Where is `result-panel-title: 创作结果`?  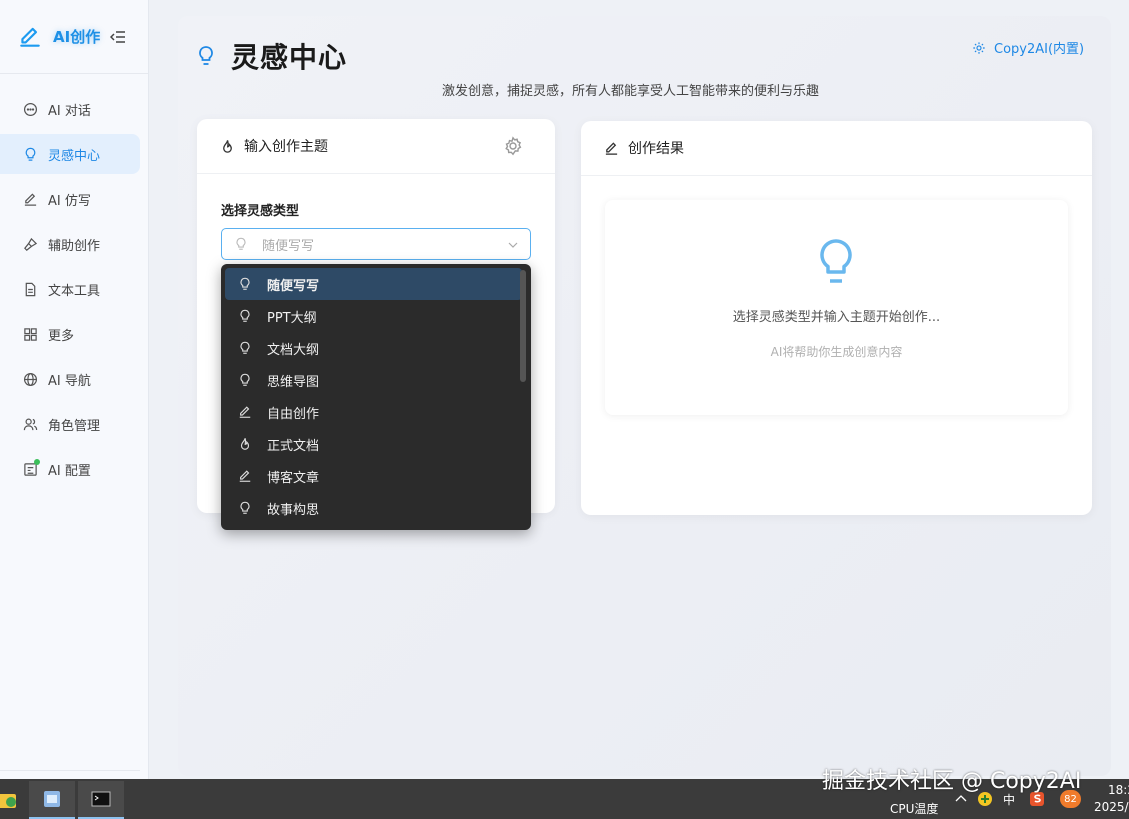
result-panel-title: 创作结果 is located at coordinates (656, 149).